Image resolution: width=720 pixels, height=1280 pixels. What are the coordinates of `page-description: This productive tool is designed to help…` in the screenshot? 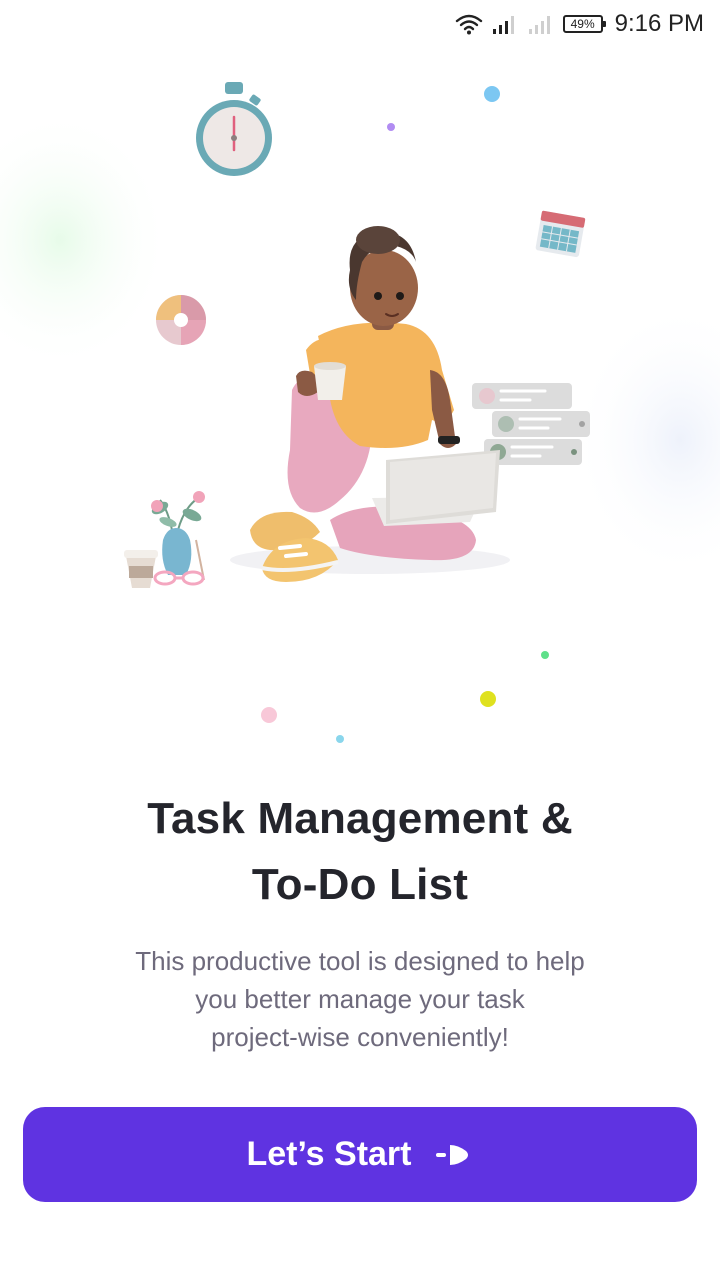 It's located at (360, 999).